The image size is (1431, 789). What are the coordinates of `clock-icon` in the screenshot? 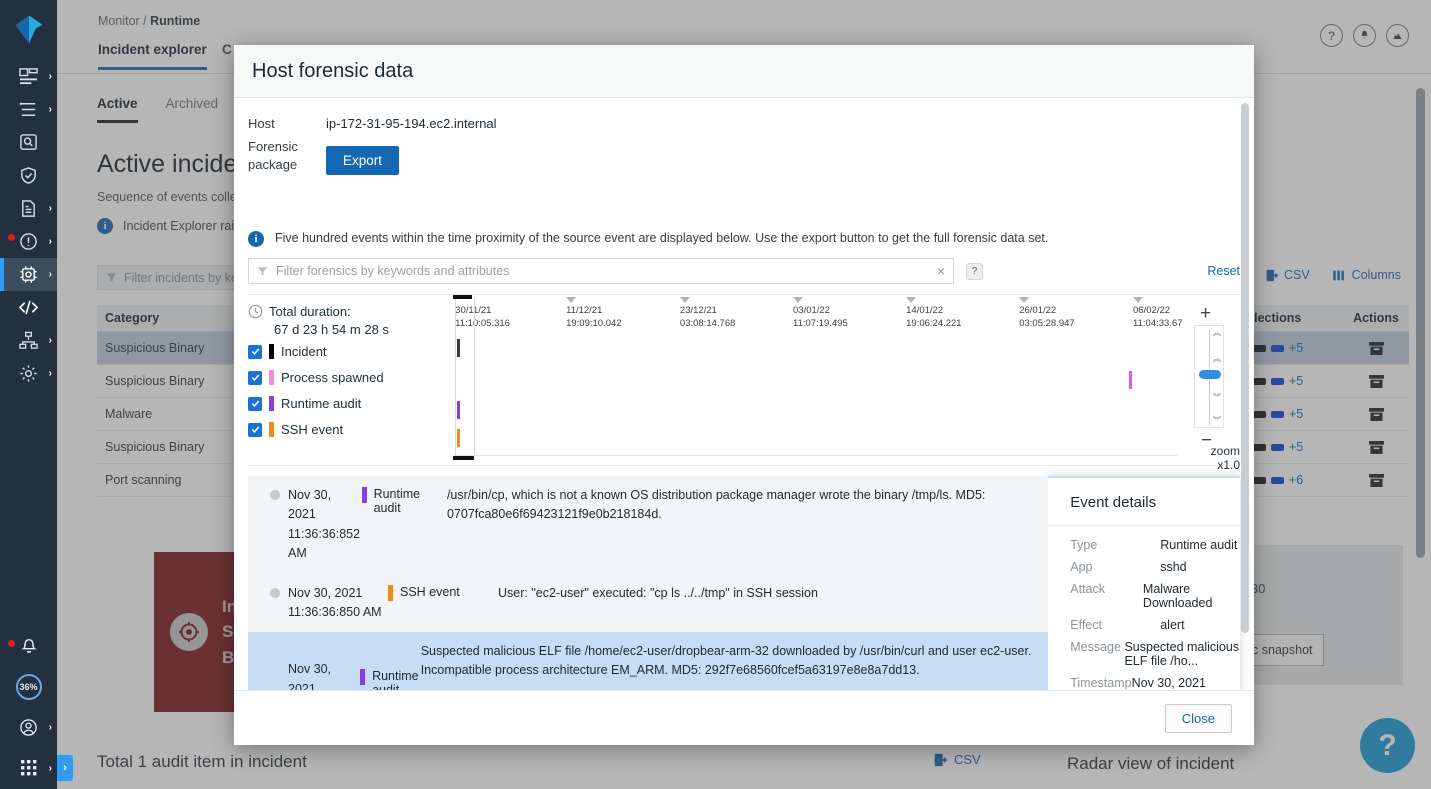 It's located at (255, 311).